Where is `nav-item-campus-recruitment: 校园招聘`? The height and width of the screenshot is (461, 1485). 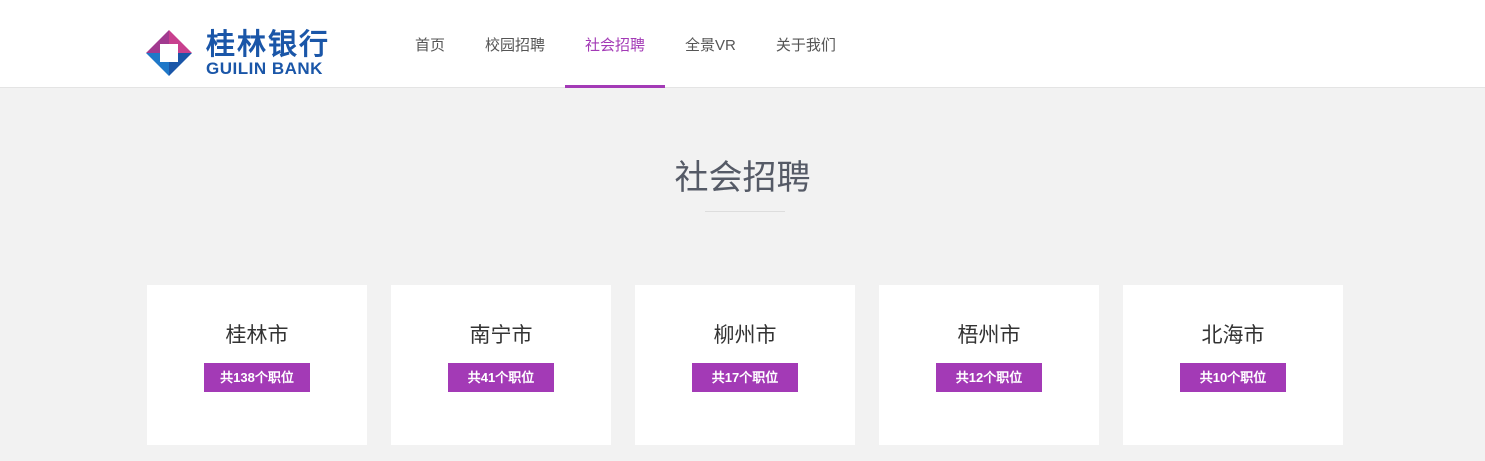
nav-item-campus-recruitment: 校园招聘 is located at coordinates (515, 44).